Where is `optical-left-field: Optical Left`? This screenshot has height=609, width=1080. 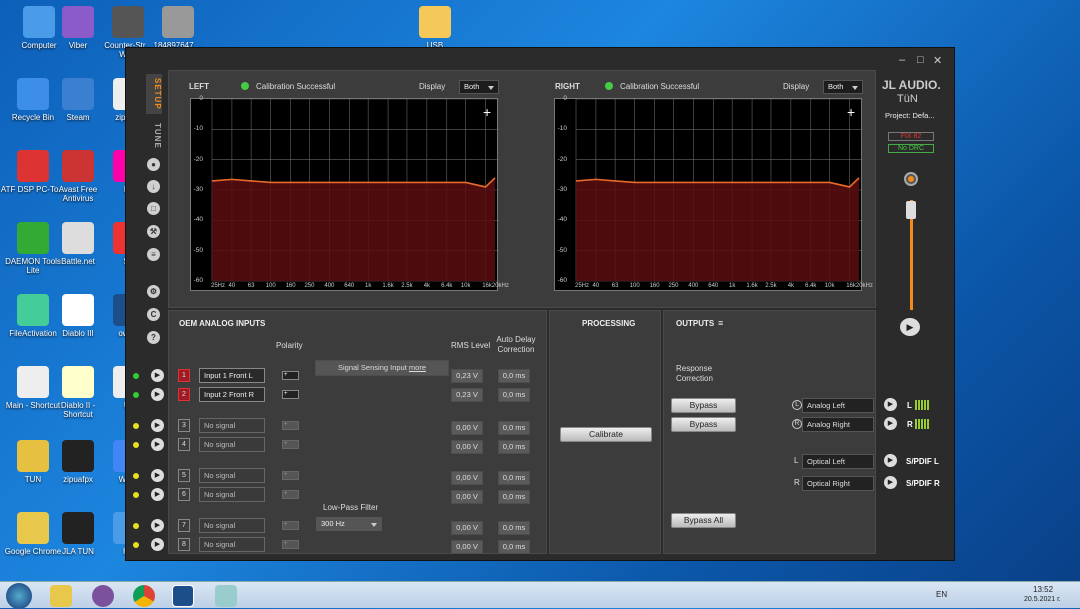
optical-left-field: Optical Left is located at coordinates (838, 461).